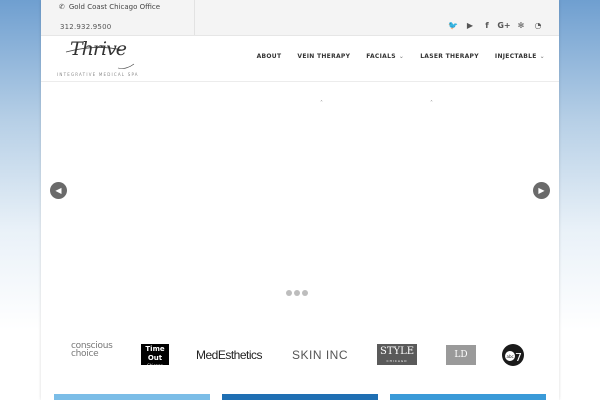 The image size is (600, 400). What do you see at coordinates (520, 56) in the screenshot?
I see `nav-item-injectable: INJECTABLE ⌄` at bounding box center [520, 56].